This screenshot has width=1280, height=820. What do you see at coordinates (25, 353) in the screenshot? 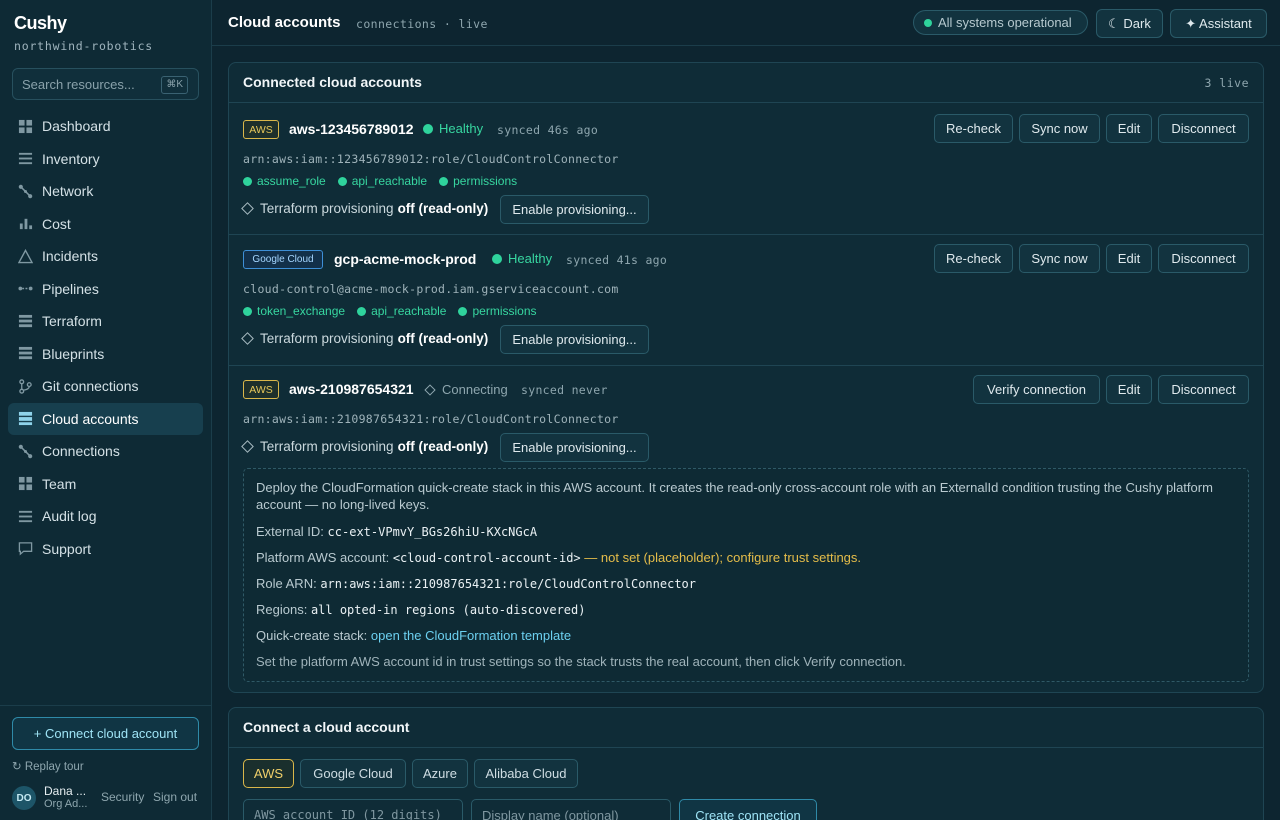
I see `stack-icon` at bounding box center [25, 353].